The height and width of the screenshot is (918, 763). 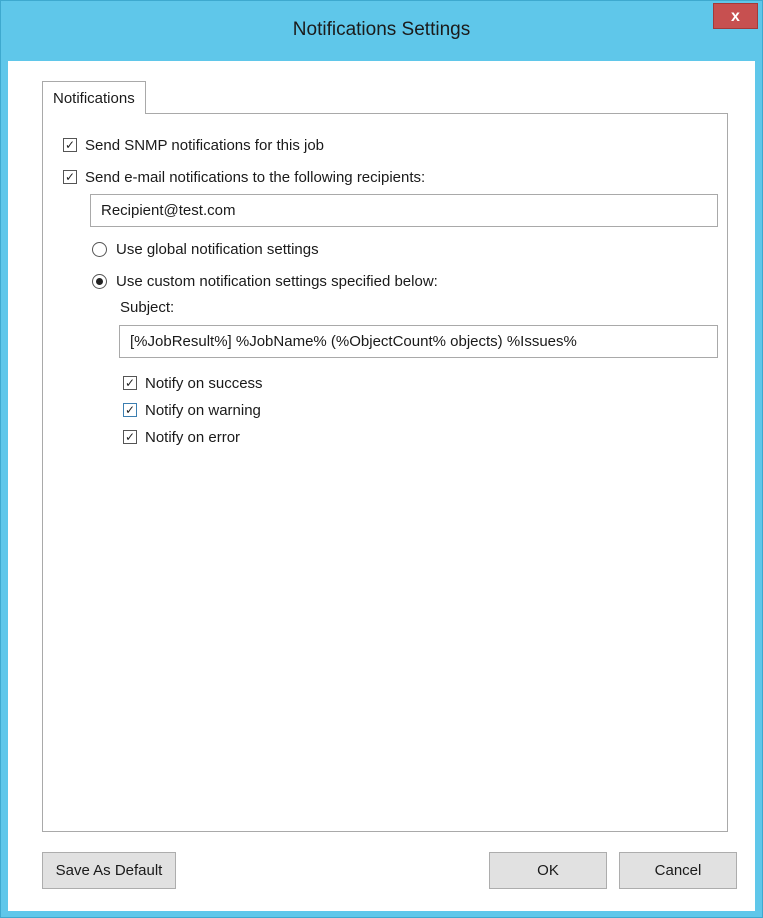 I want to click on snmp-option: ✓ Send SNMP notifications for this job, so click(x=193, y=145).